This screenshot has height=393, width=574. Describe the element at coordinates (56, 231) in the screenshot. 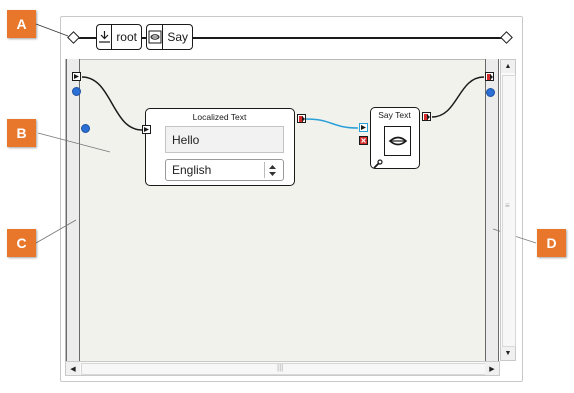

I see `callout-c-leader` at that location.